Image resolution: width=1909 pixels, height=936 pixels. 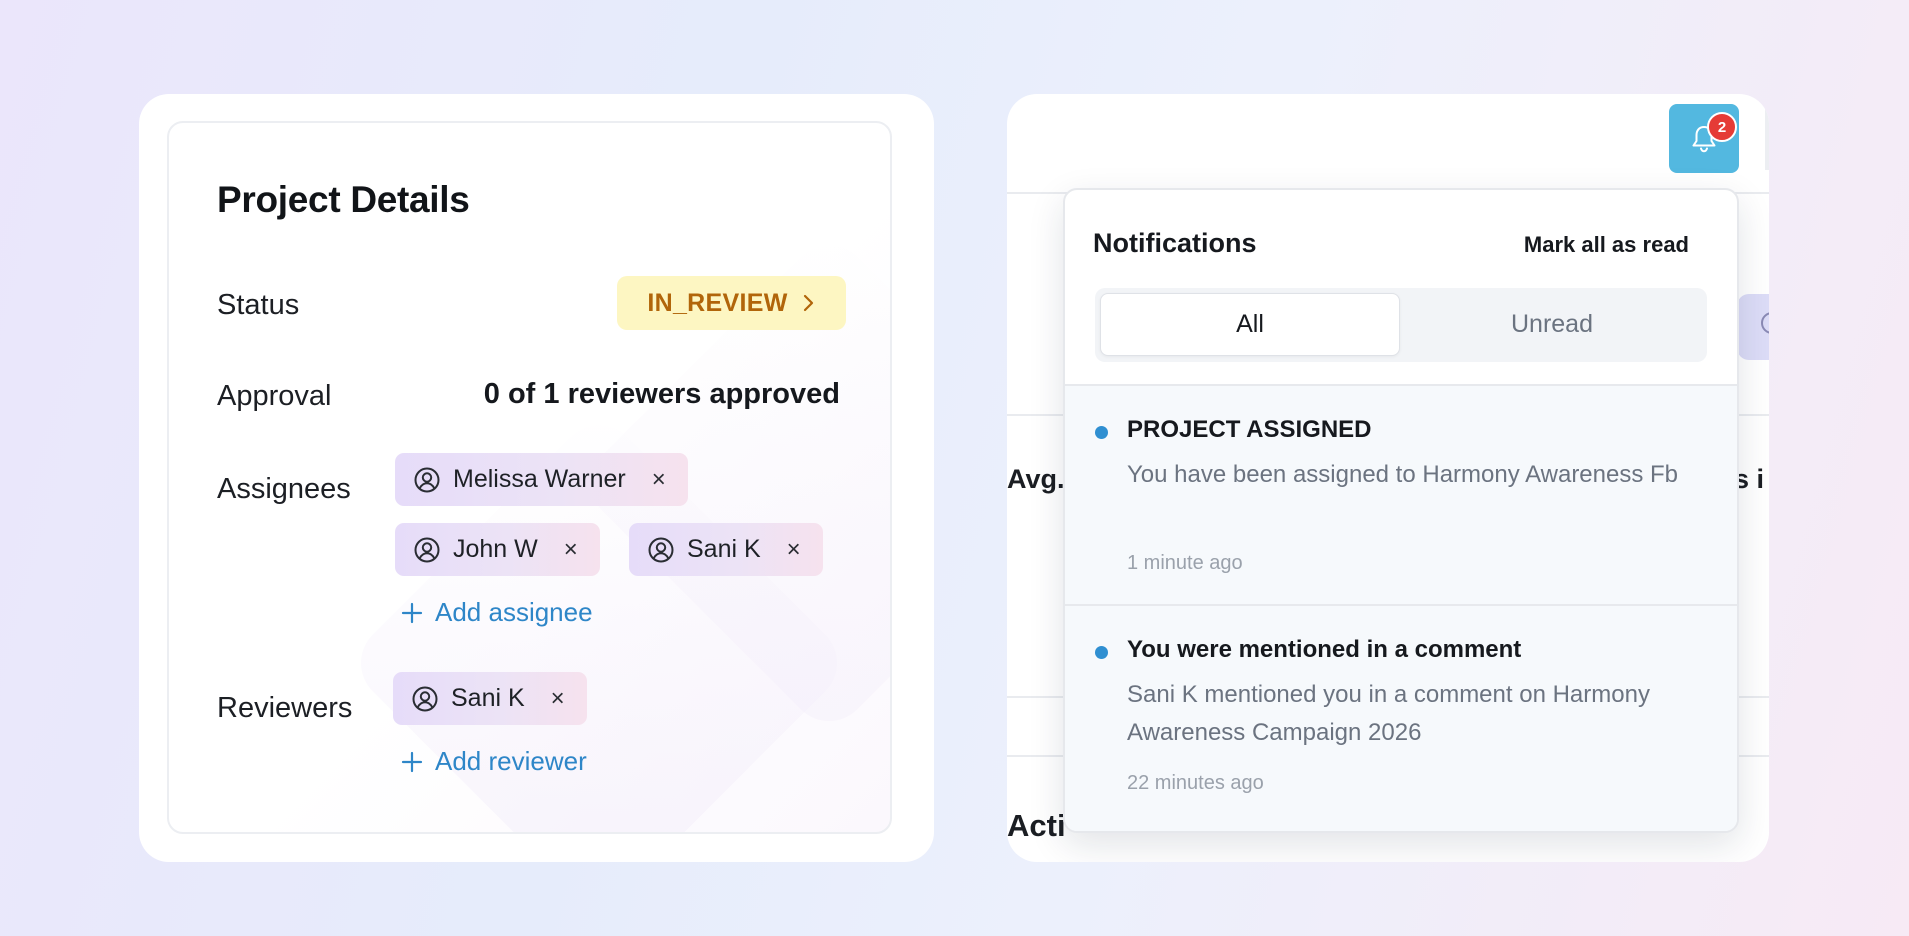 What do you see at coordinates (343, 199) in the screenshot?
I see `page-title: Project Details` at bounding box center [343, 199].